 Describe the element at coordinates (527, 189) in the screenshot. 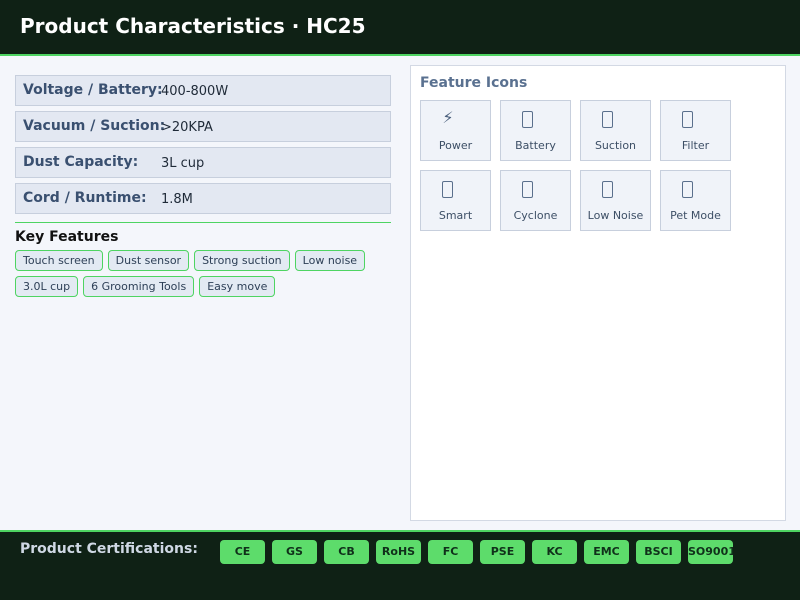

I see `cyclone-icon` at that location.